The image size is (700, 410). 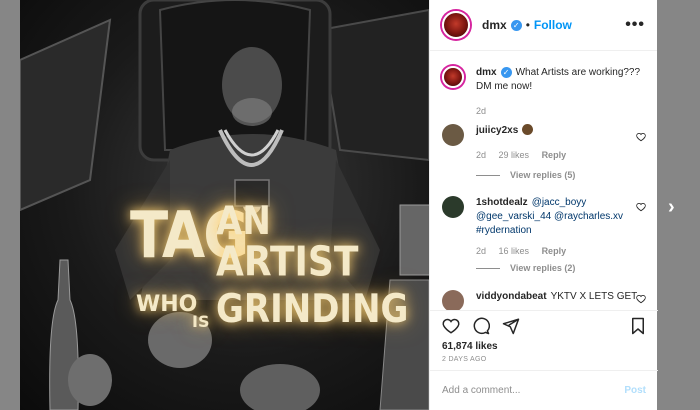 What do you see at coordinates (544, 357) in the screenshot?
I see `posted-time: 2 DAYS AGO` at bounding box center [544, 357].